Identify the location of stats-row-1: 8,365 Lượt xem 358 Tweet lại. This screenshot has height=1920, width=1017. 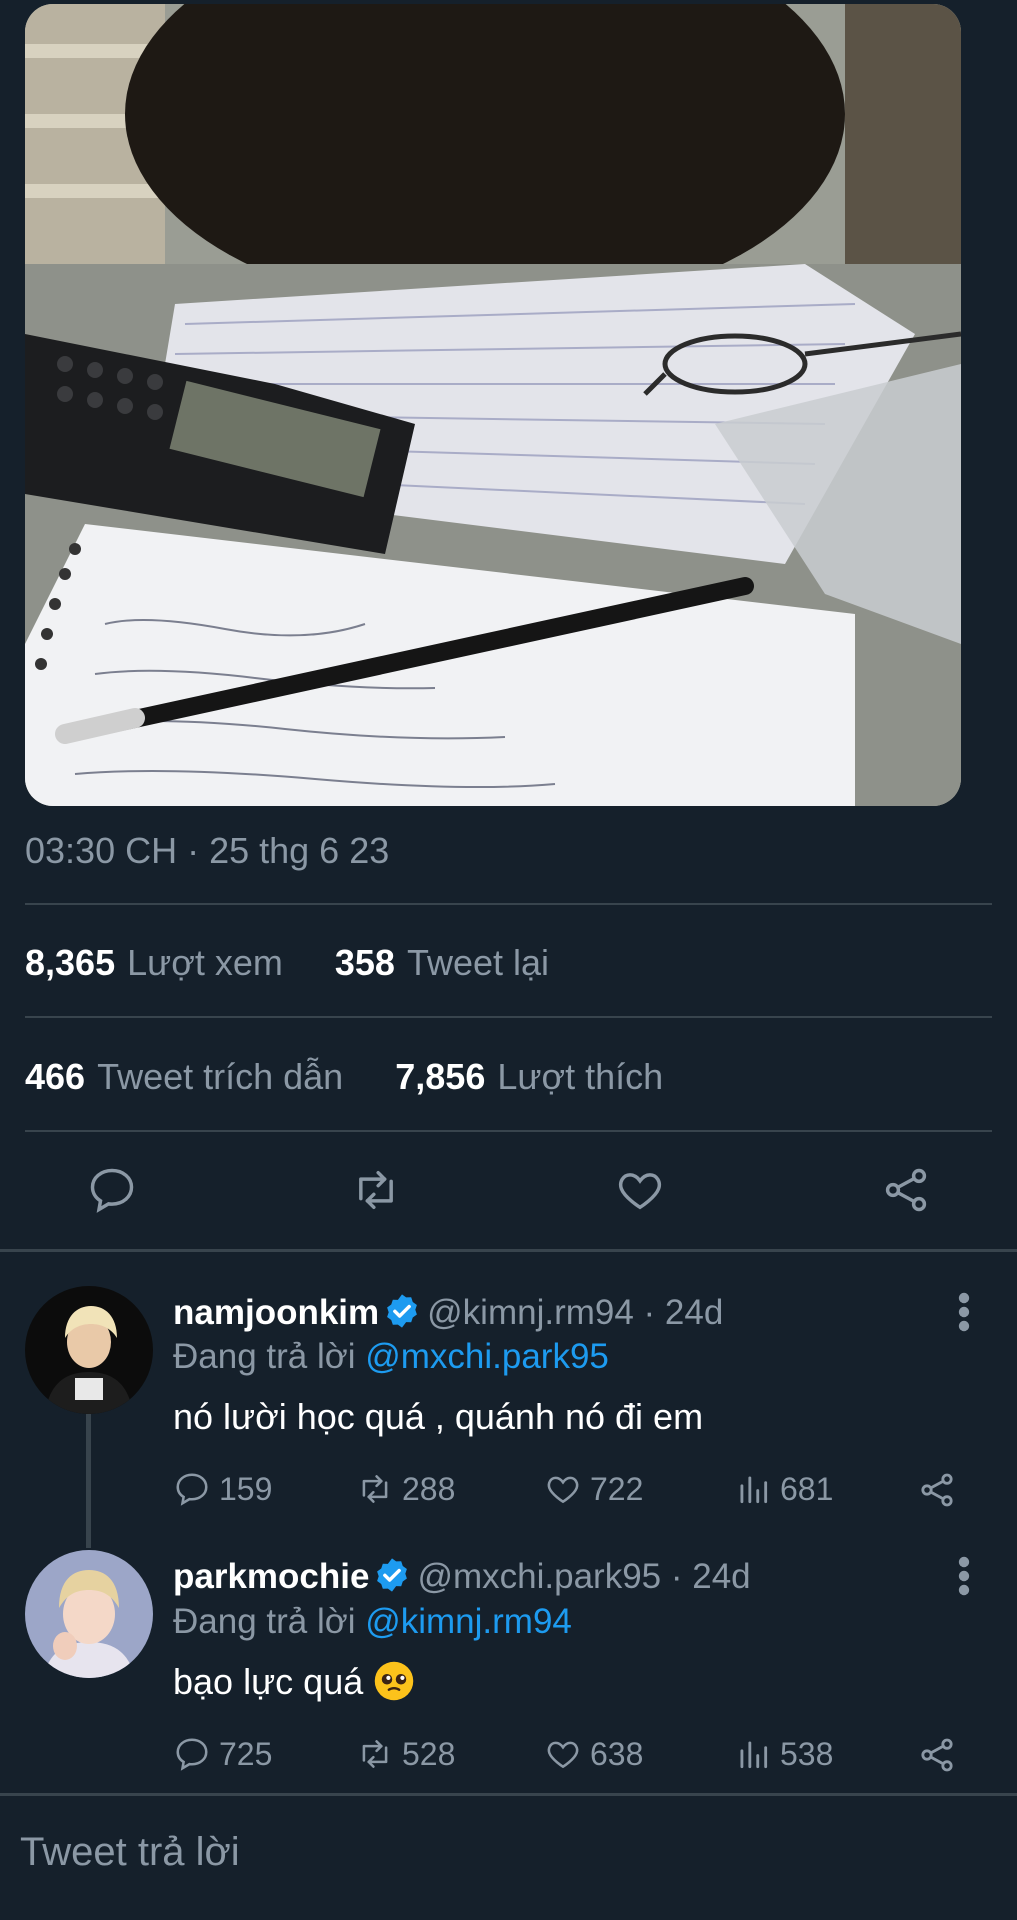
(287, 963).